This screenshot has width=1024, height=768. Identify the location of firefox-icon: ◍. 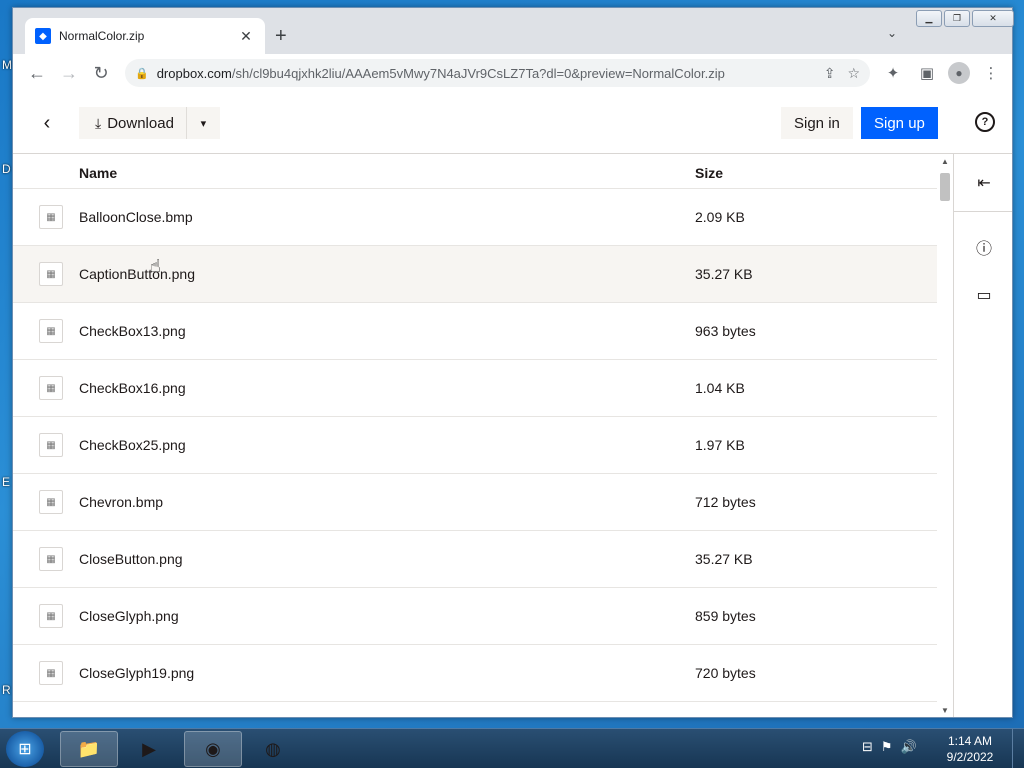
(273, 749).